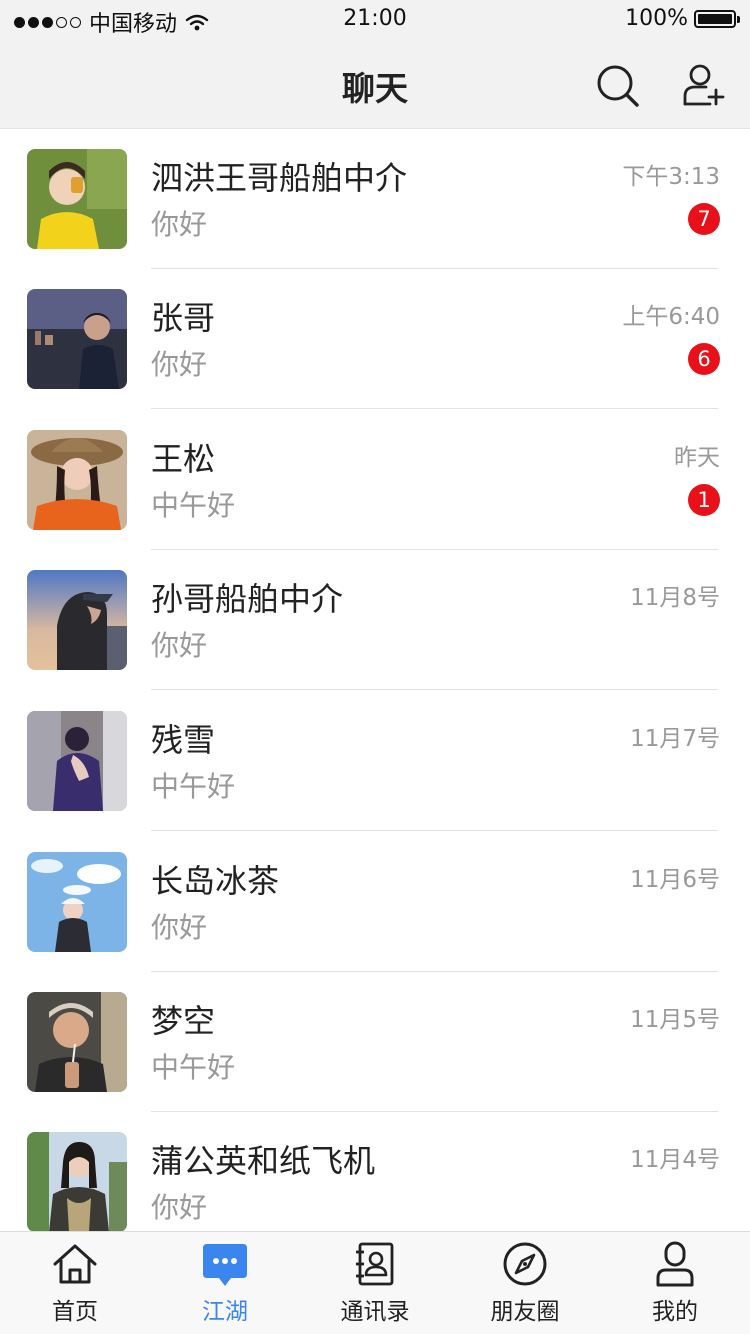 Image resolution: width=750 pixels, height=1334 pixels. I want to click on status-bar: 中国移动 21:00 100%, so click(375, 20).